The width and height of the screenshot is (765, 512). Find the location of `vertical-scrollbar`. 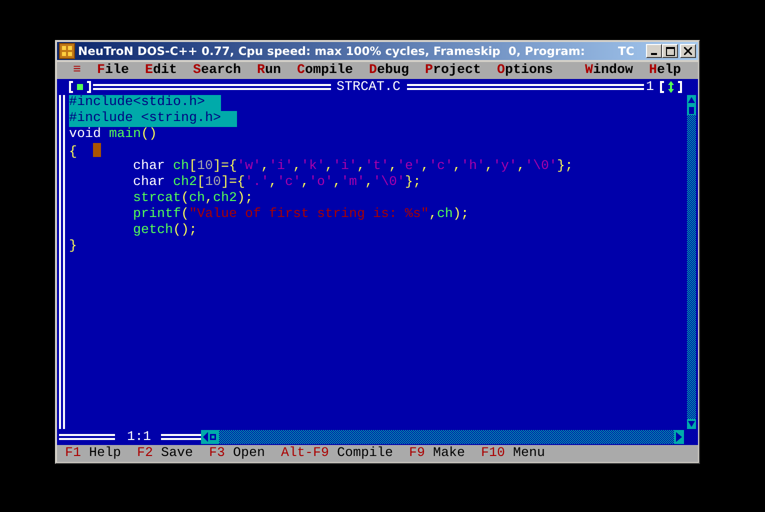

vertical-scrollbar is located at coordinates (691, 262).